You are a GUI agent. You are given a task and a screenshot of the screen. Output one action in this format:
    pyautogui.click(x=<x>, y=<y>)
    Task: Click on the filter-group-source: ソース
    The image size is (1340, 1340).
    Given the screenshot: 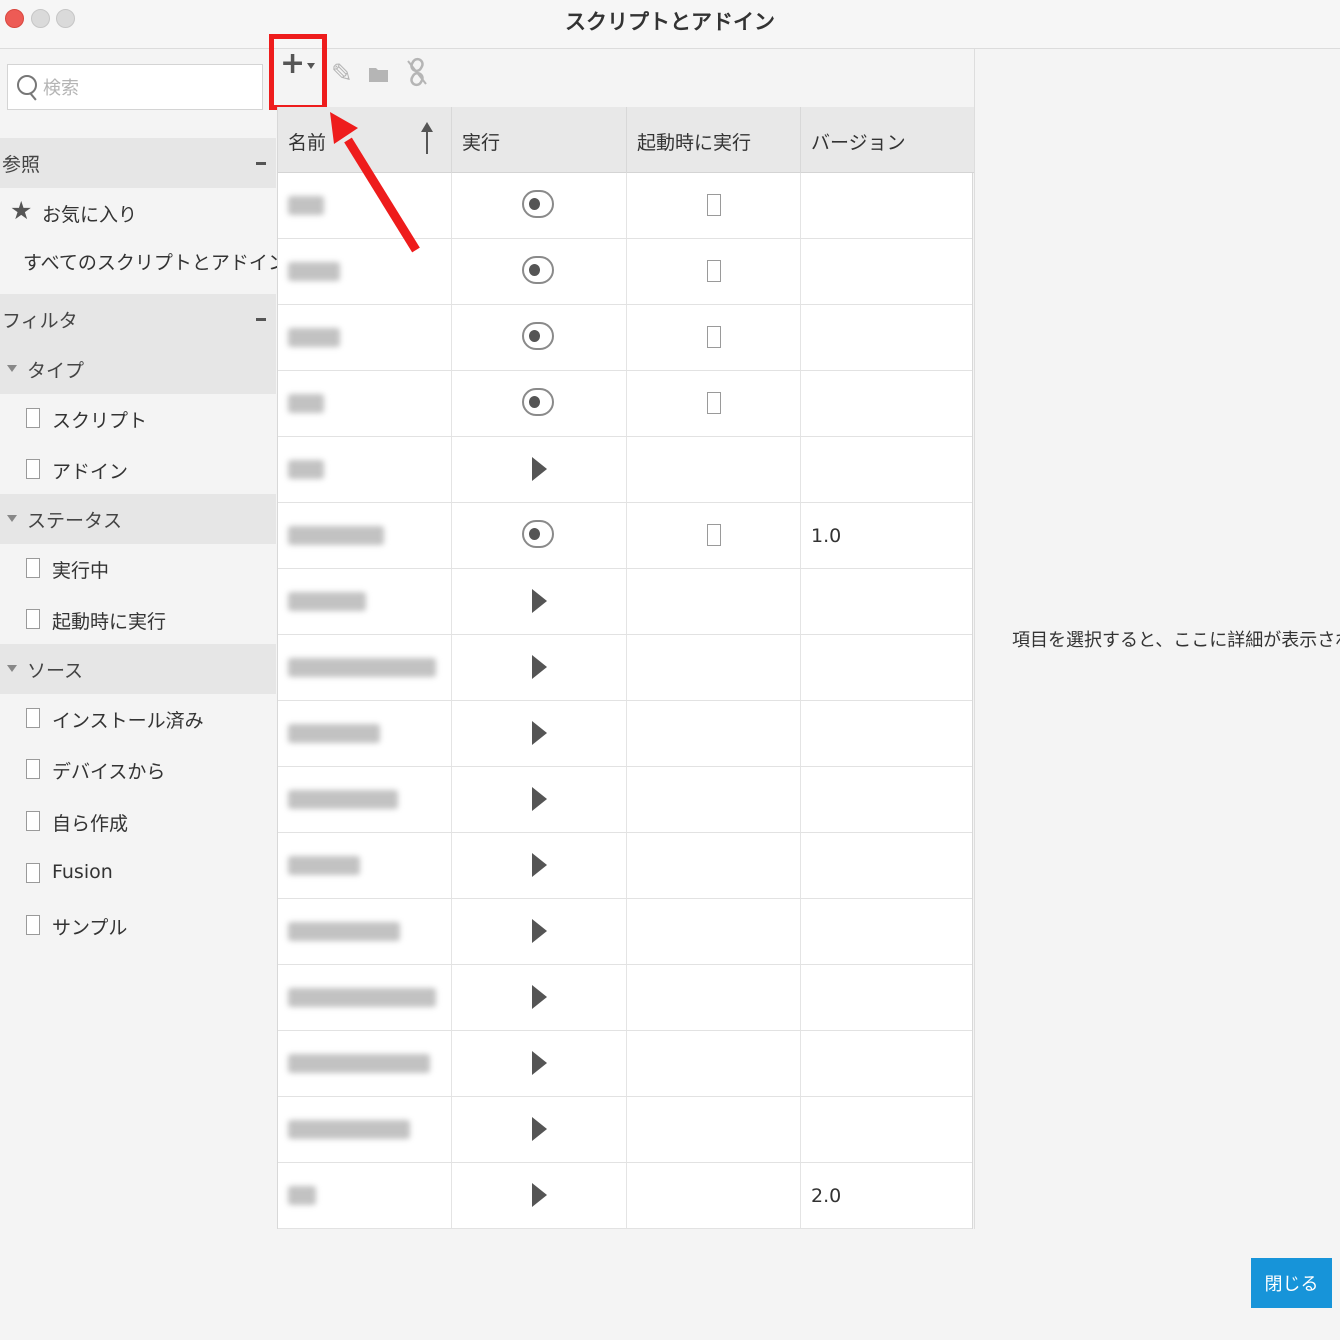 What is the action you would take?
    pyautogui.click(x=138, y=669)
    